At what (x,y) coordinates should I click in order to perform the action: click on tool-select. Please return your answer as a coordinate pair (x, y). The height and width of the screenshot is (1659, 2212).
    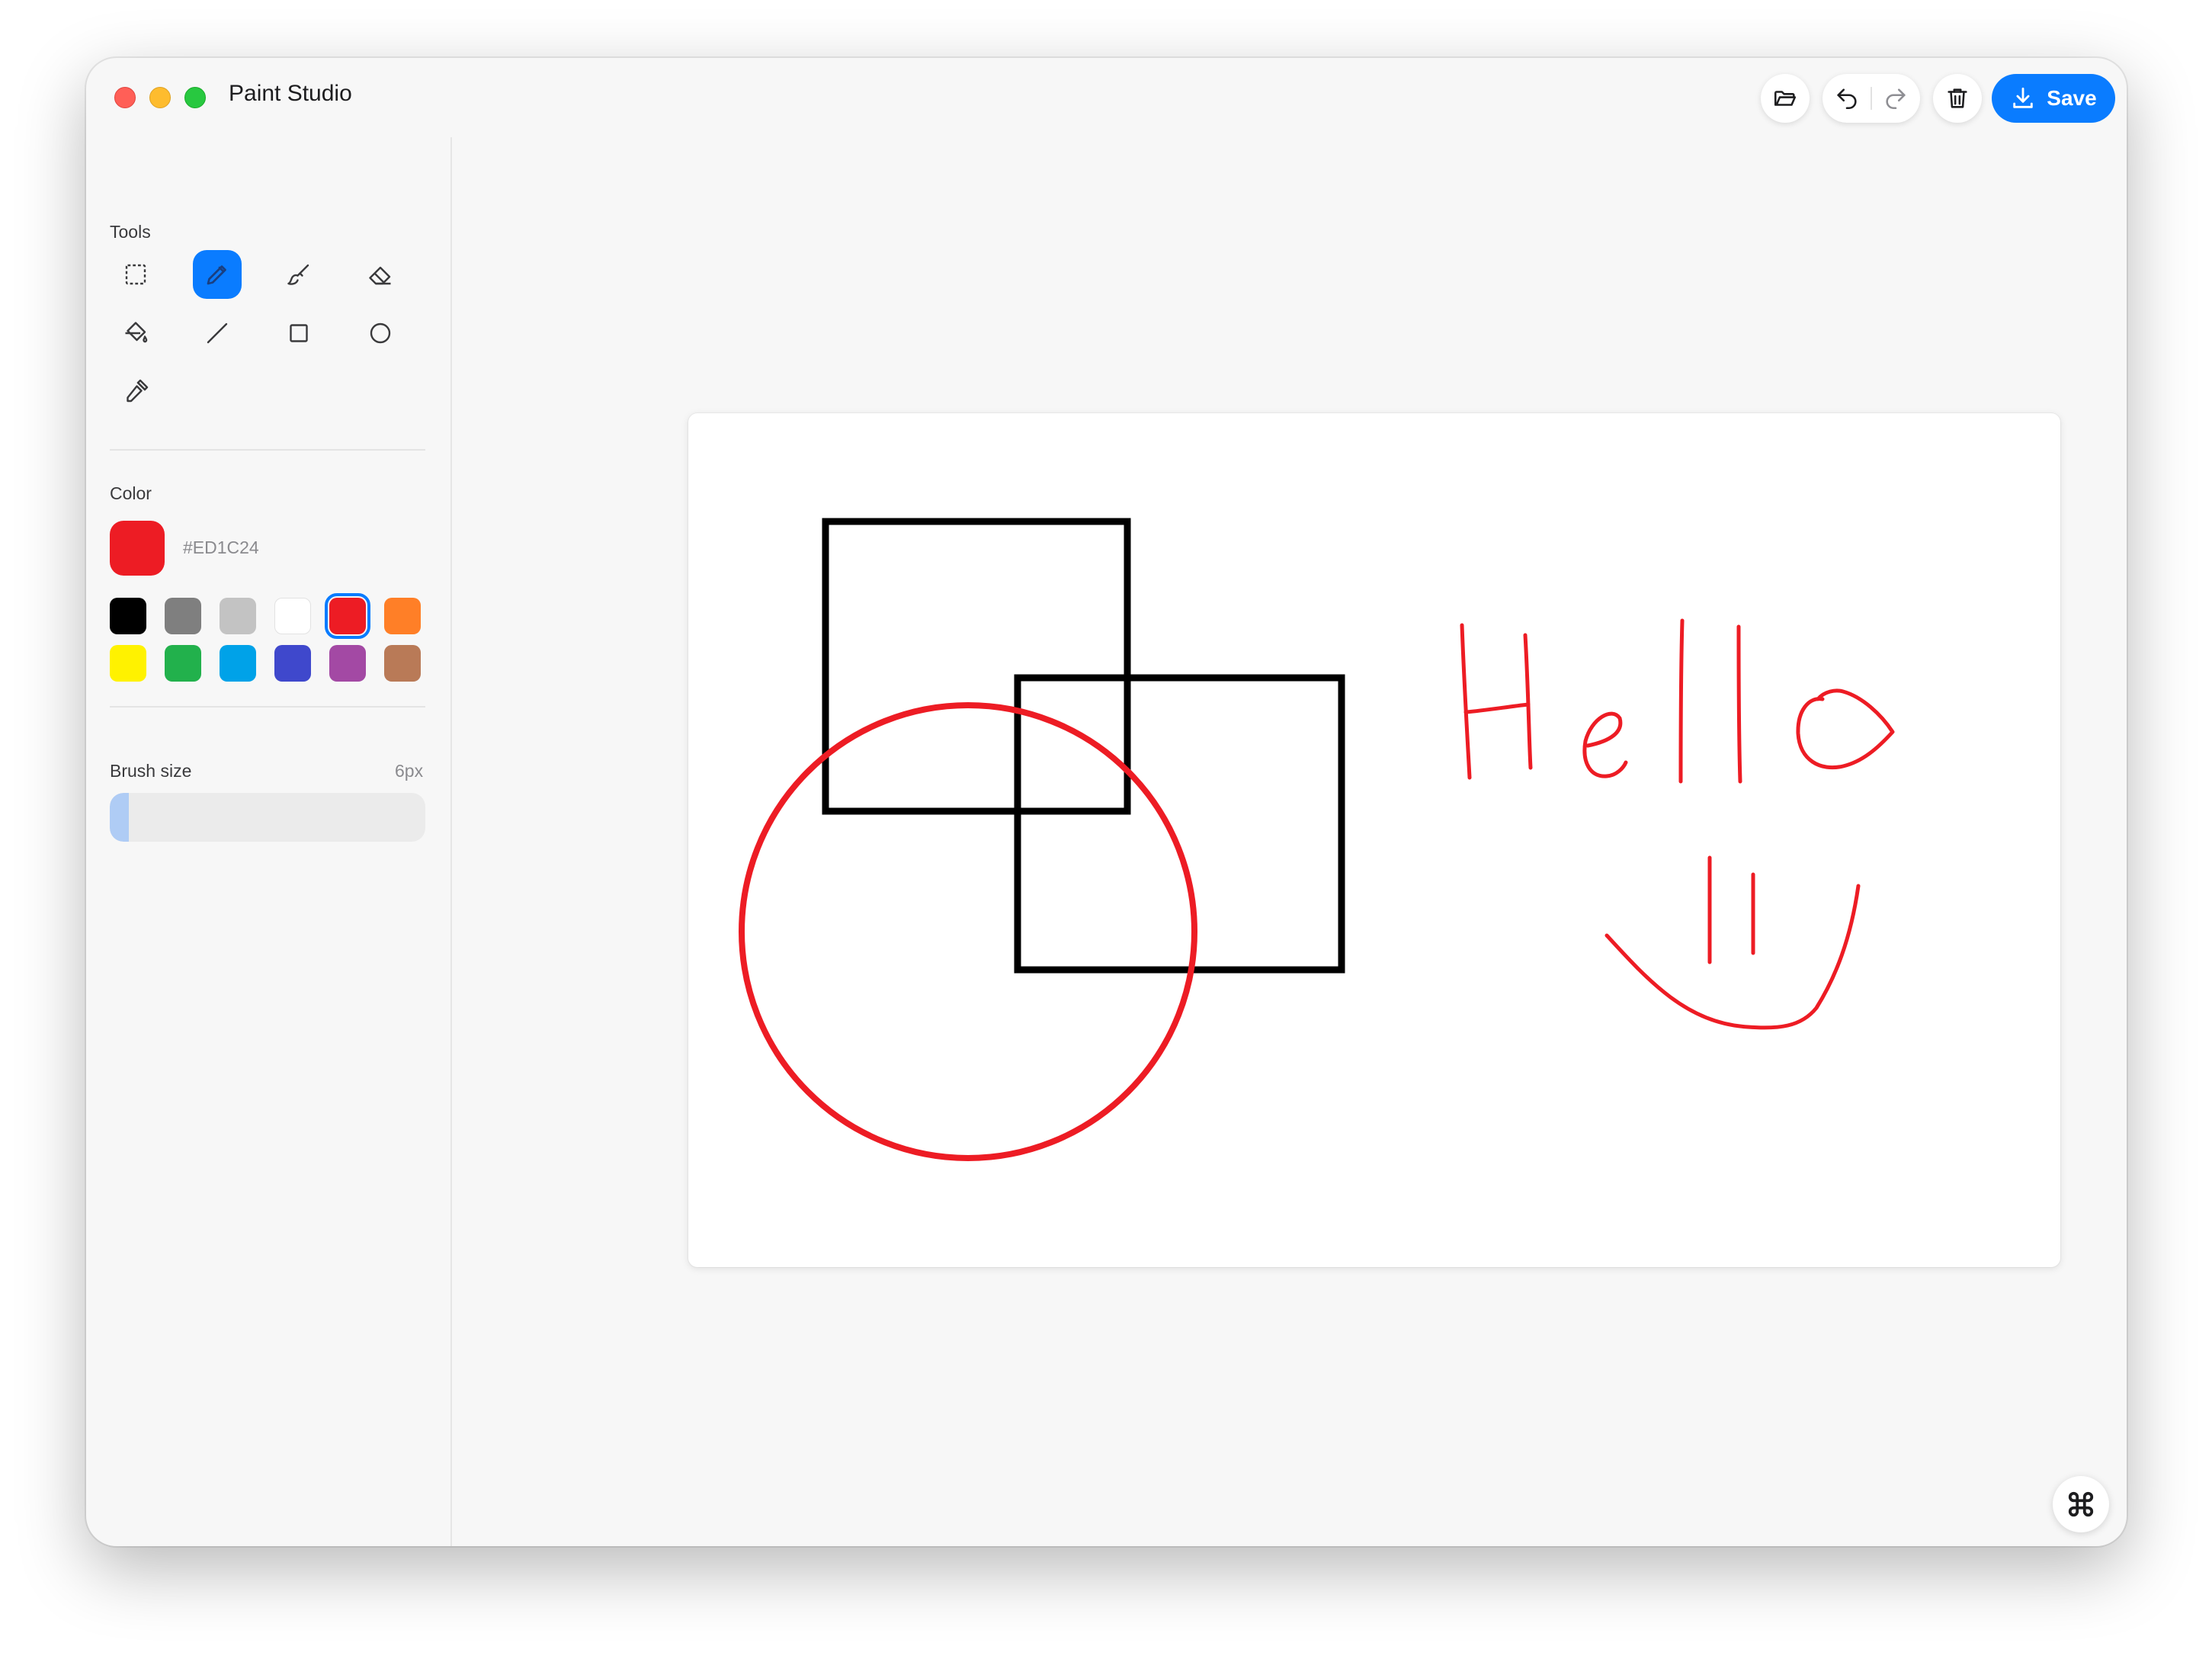
    Looking at the image, I should click on (135, 275).